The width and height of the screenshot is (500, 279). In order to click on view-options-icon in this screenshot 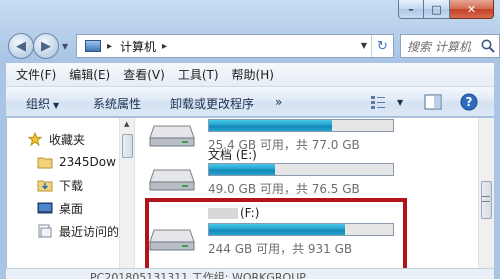, I will do `click(378, 102)`.